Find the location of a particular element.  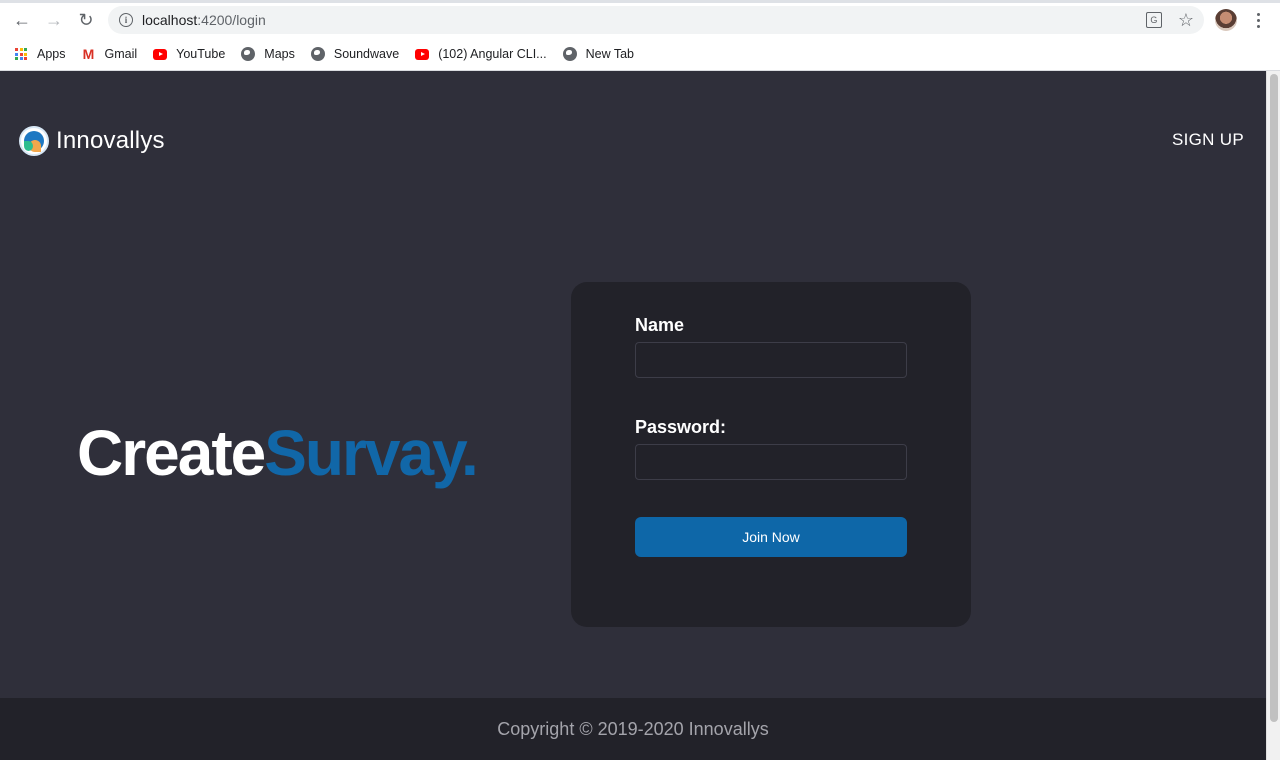

bookmark-apps: Apps is located at coordinates (40, 54).